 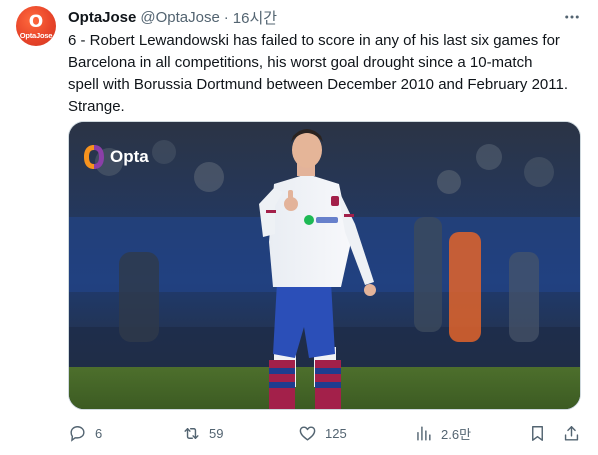 I want to click on repost-icon, so click(x=191, y=433).